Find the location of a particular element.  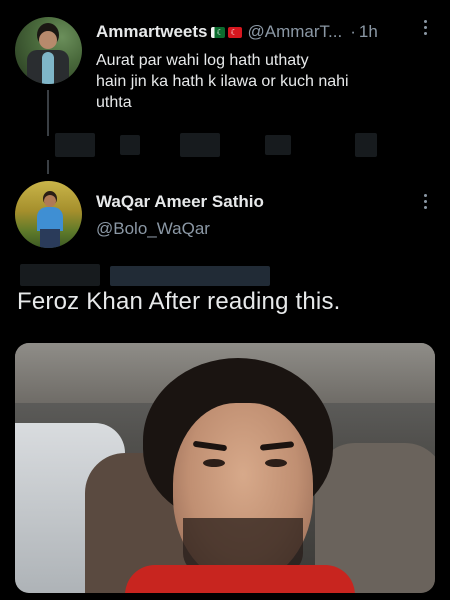

avatar-waqar is located at coordinates (48, 214).